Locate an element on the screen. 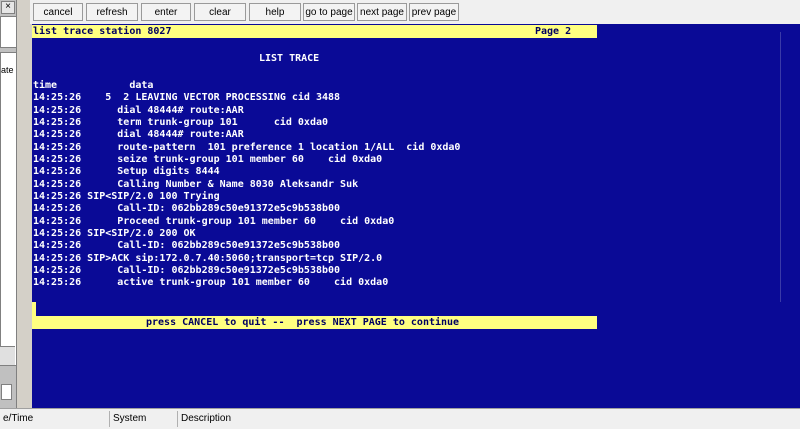 This screenshot has width=800, height=429. column-description: Description is located at coordinates (489, 419).